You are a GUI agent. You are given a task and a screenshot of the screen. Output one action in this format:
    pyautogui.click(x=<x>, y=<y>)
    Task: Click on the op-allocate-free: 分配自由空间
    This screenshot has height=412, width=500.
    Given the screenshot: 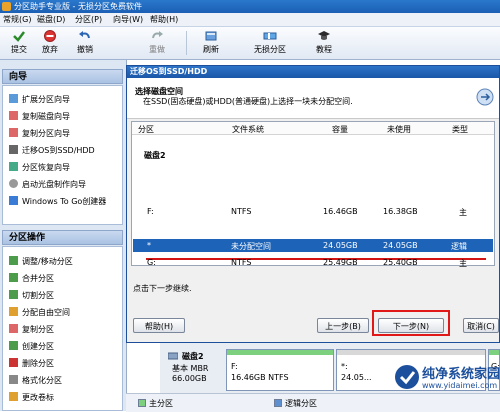 What is the action you would take?
    pyautogui.click(x=39, y=313)
    